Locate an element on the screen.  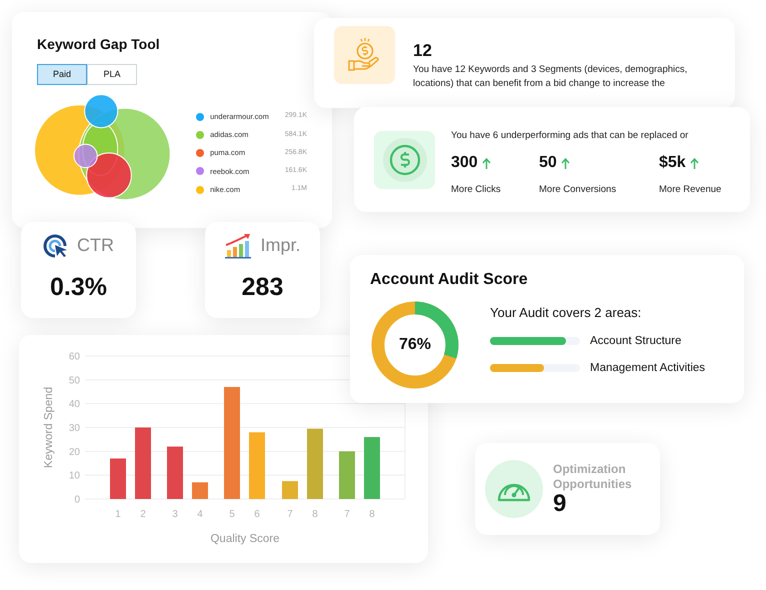
area-label: Account Structure is located at coordinates (636, 341).